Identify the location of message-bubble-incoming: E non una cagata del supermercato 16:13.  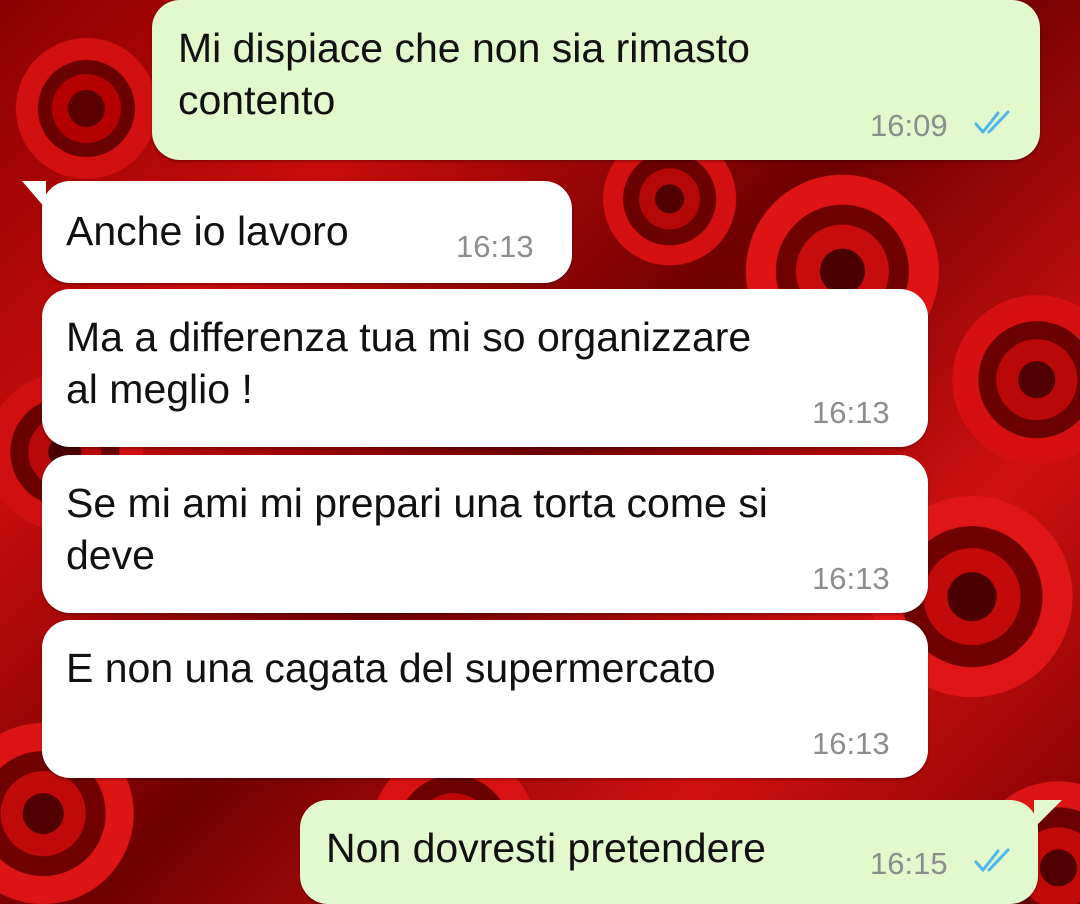
(485, 699).